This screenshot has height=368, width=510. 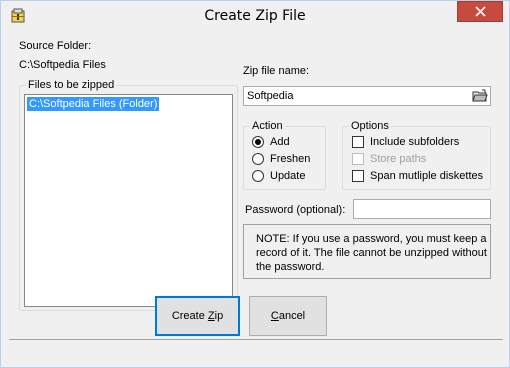 I want to click on create-zip-button: Create Zip, so click(x=197, y=316).